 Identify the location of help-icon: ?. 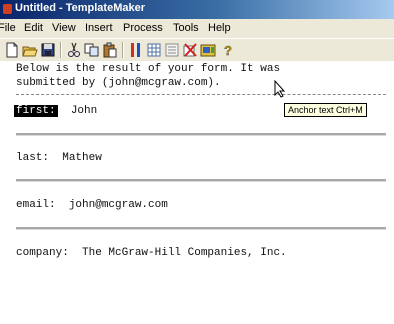
(228, 50).